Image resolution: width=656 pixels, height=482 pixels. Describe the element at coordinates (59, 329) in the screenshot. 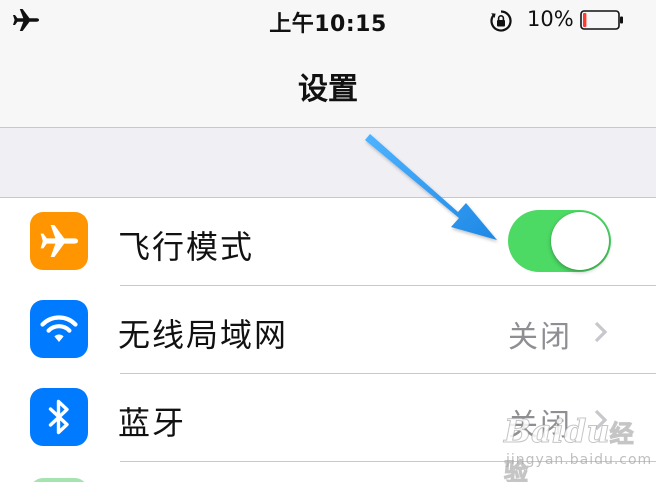

I see `wifi-icon` at that location.